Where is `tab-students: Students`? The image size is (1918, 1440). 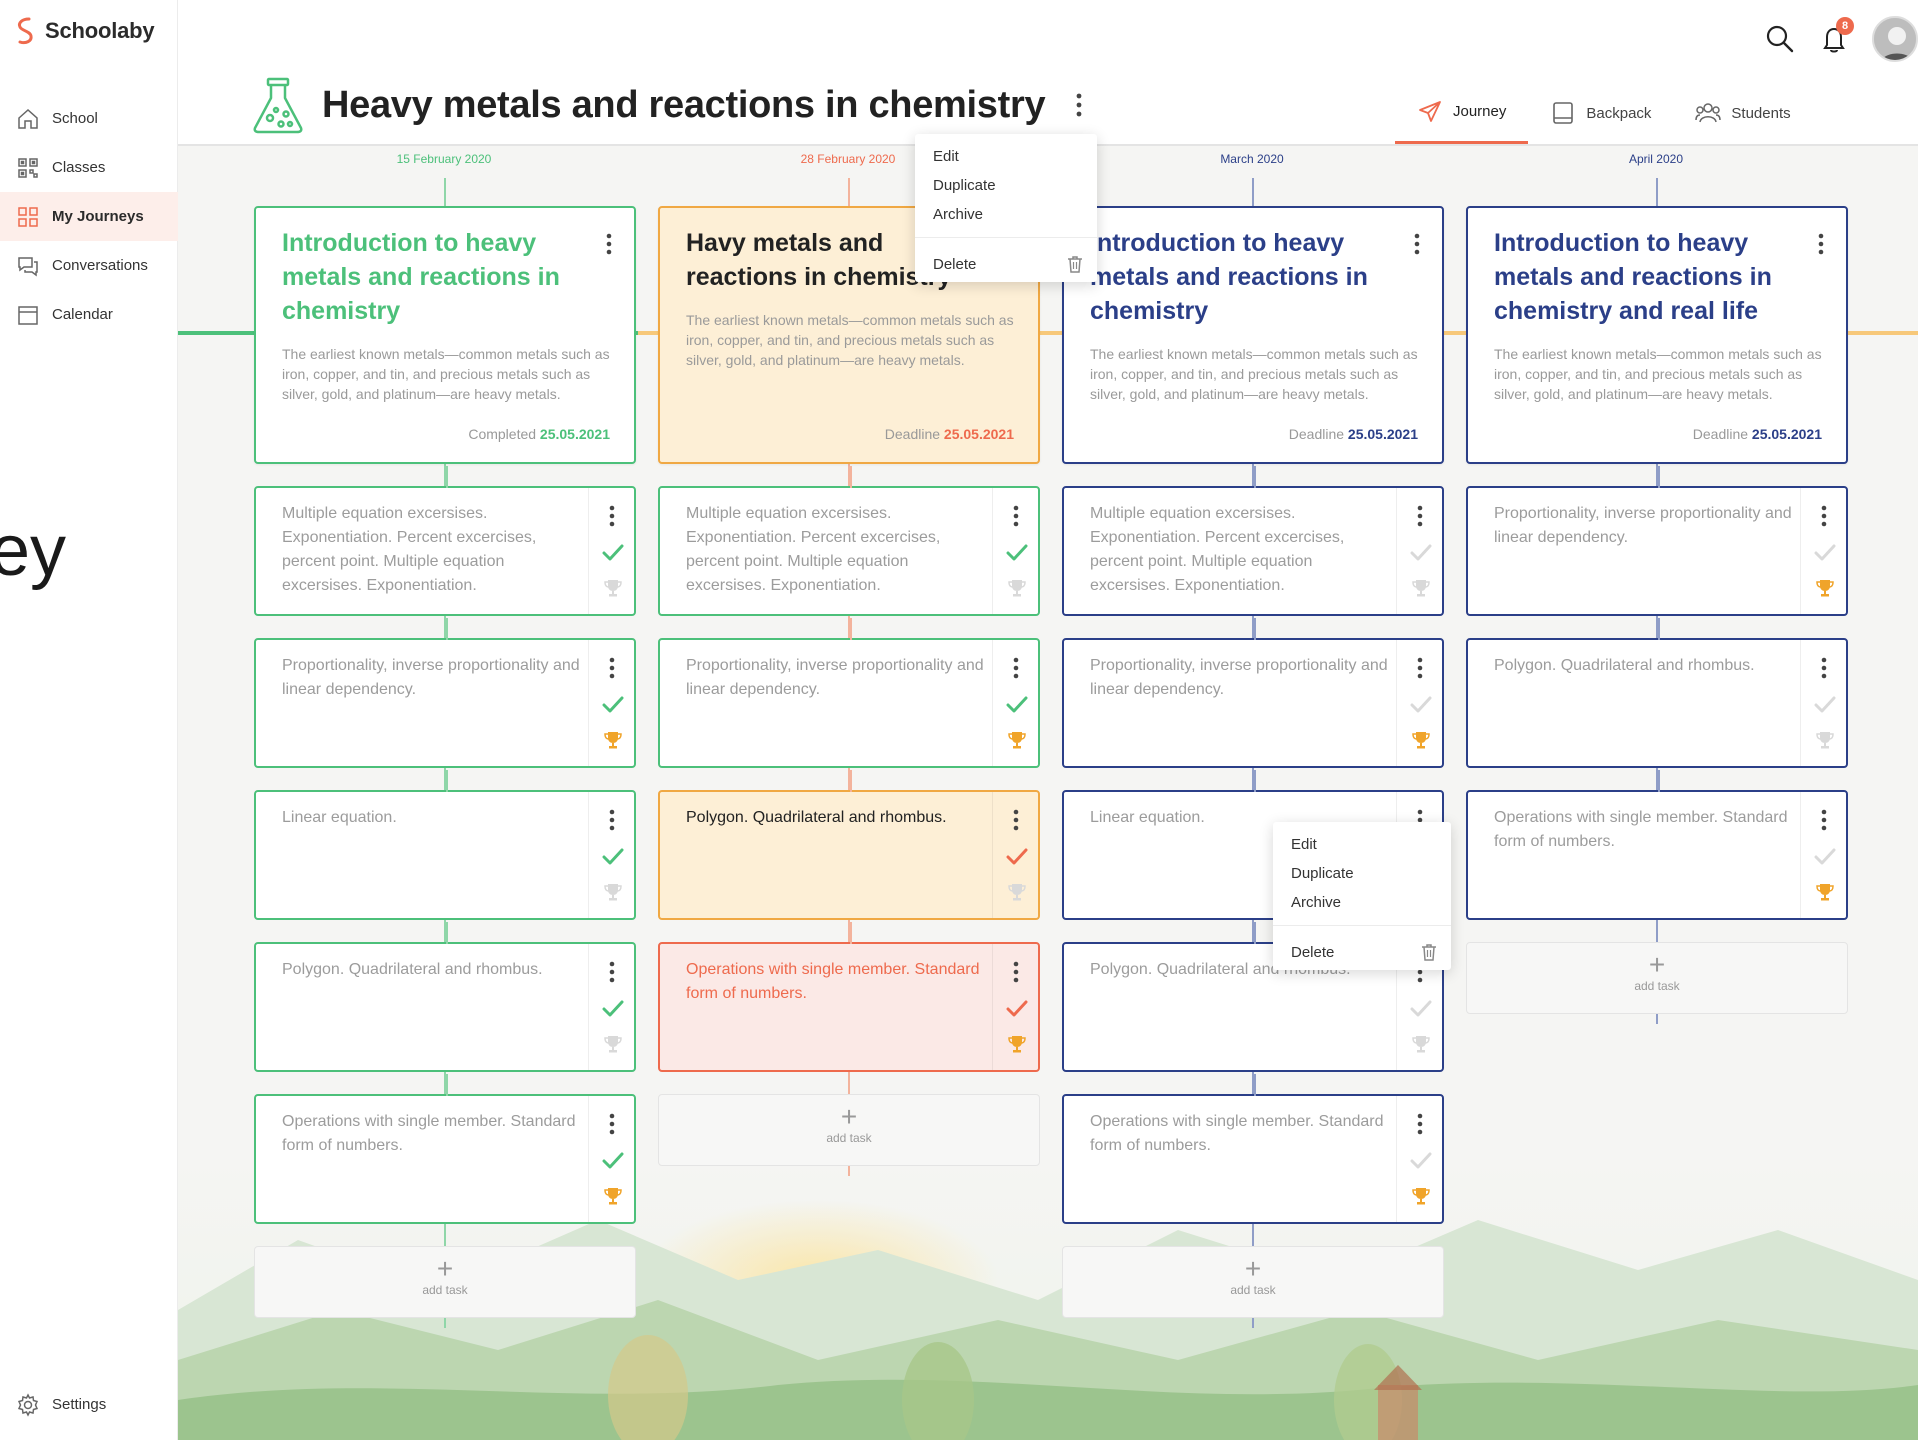
tab-students: Students is located at coordinates (1742, 113).